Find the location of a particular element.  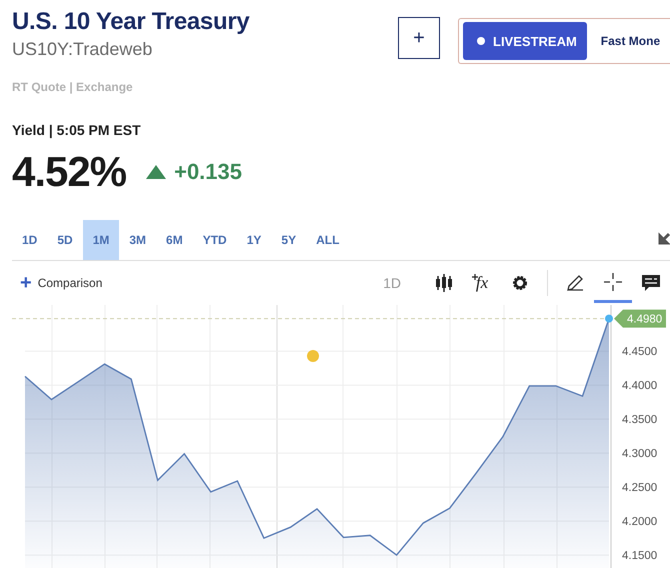

crosshair-icon is located at coordinates (613, 282).